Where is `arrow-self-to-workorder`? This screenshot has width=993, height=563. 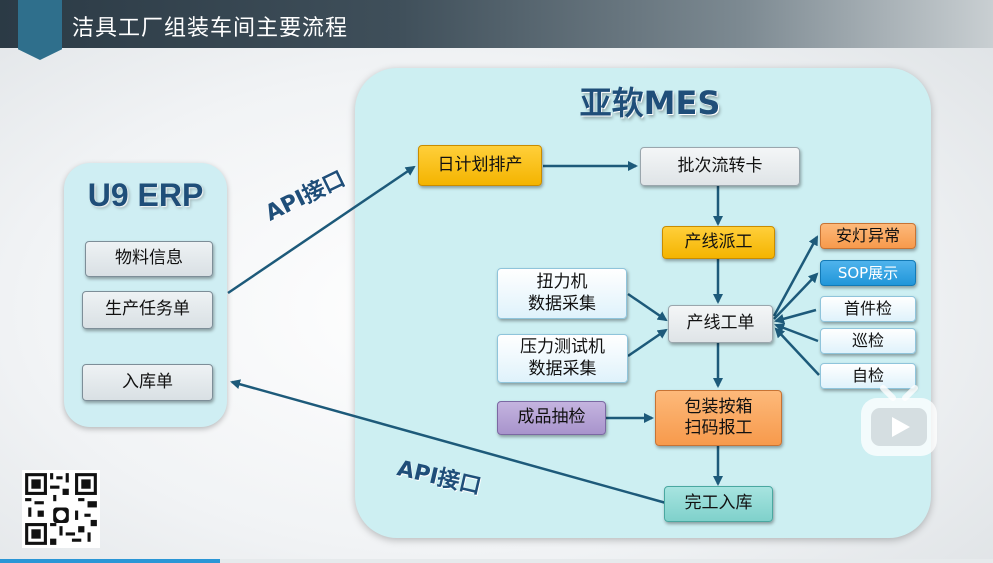
arrow-self-to-workorder is located at coordinates (797, 351).